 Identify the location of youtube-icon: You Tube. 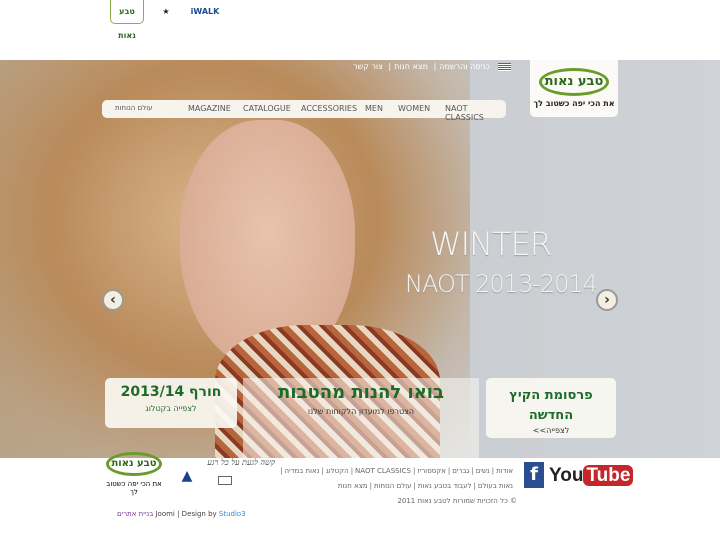
(591, 476).